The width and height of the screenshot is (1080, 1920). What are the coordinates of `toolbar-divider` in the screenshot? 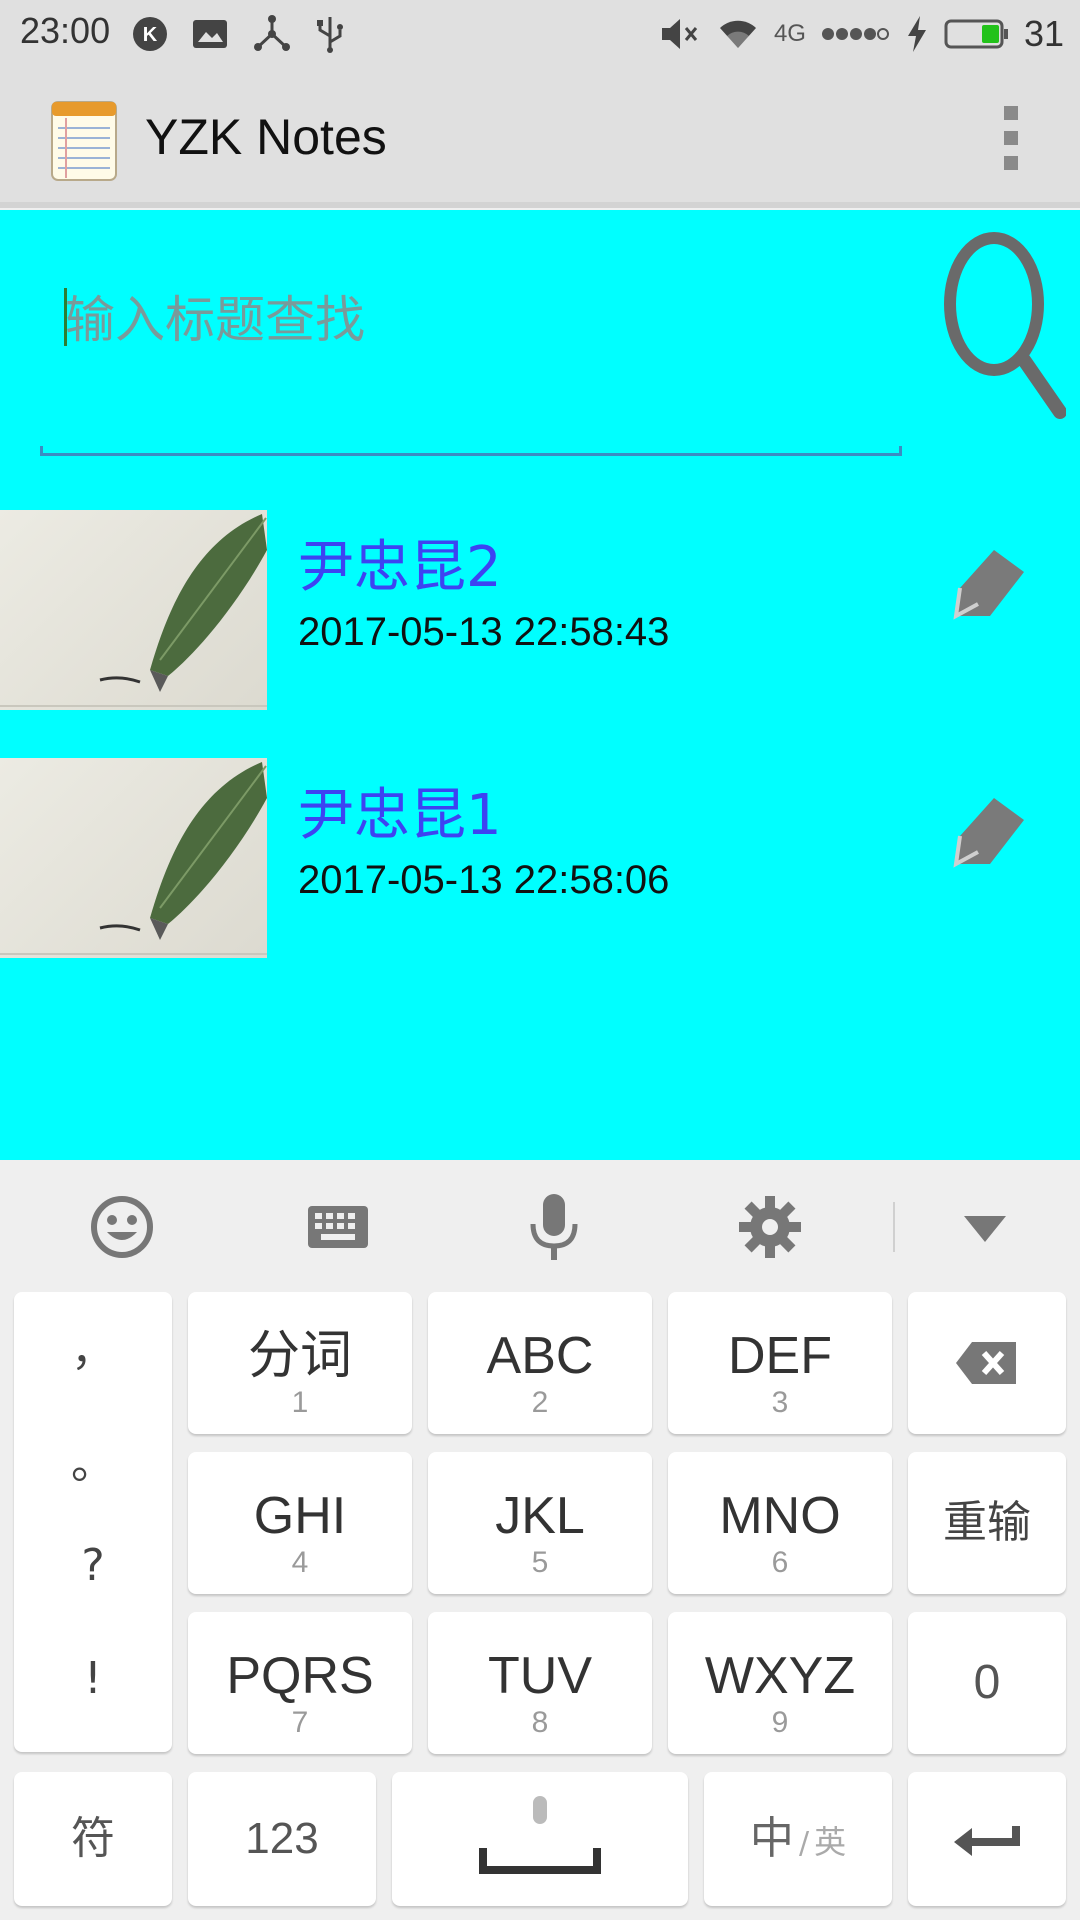 It's located at (894, 1227).